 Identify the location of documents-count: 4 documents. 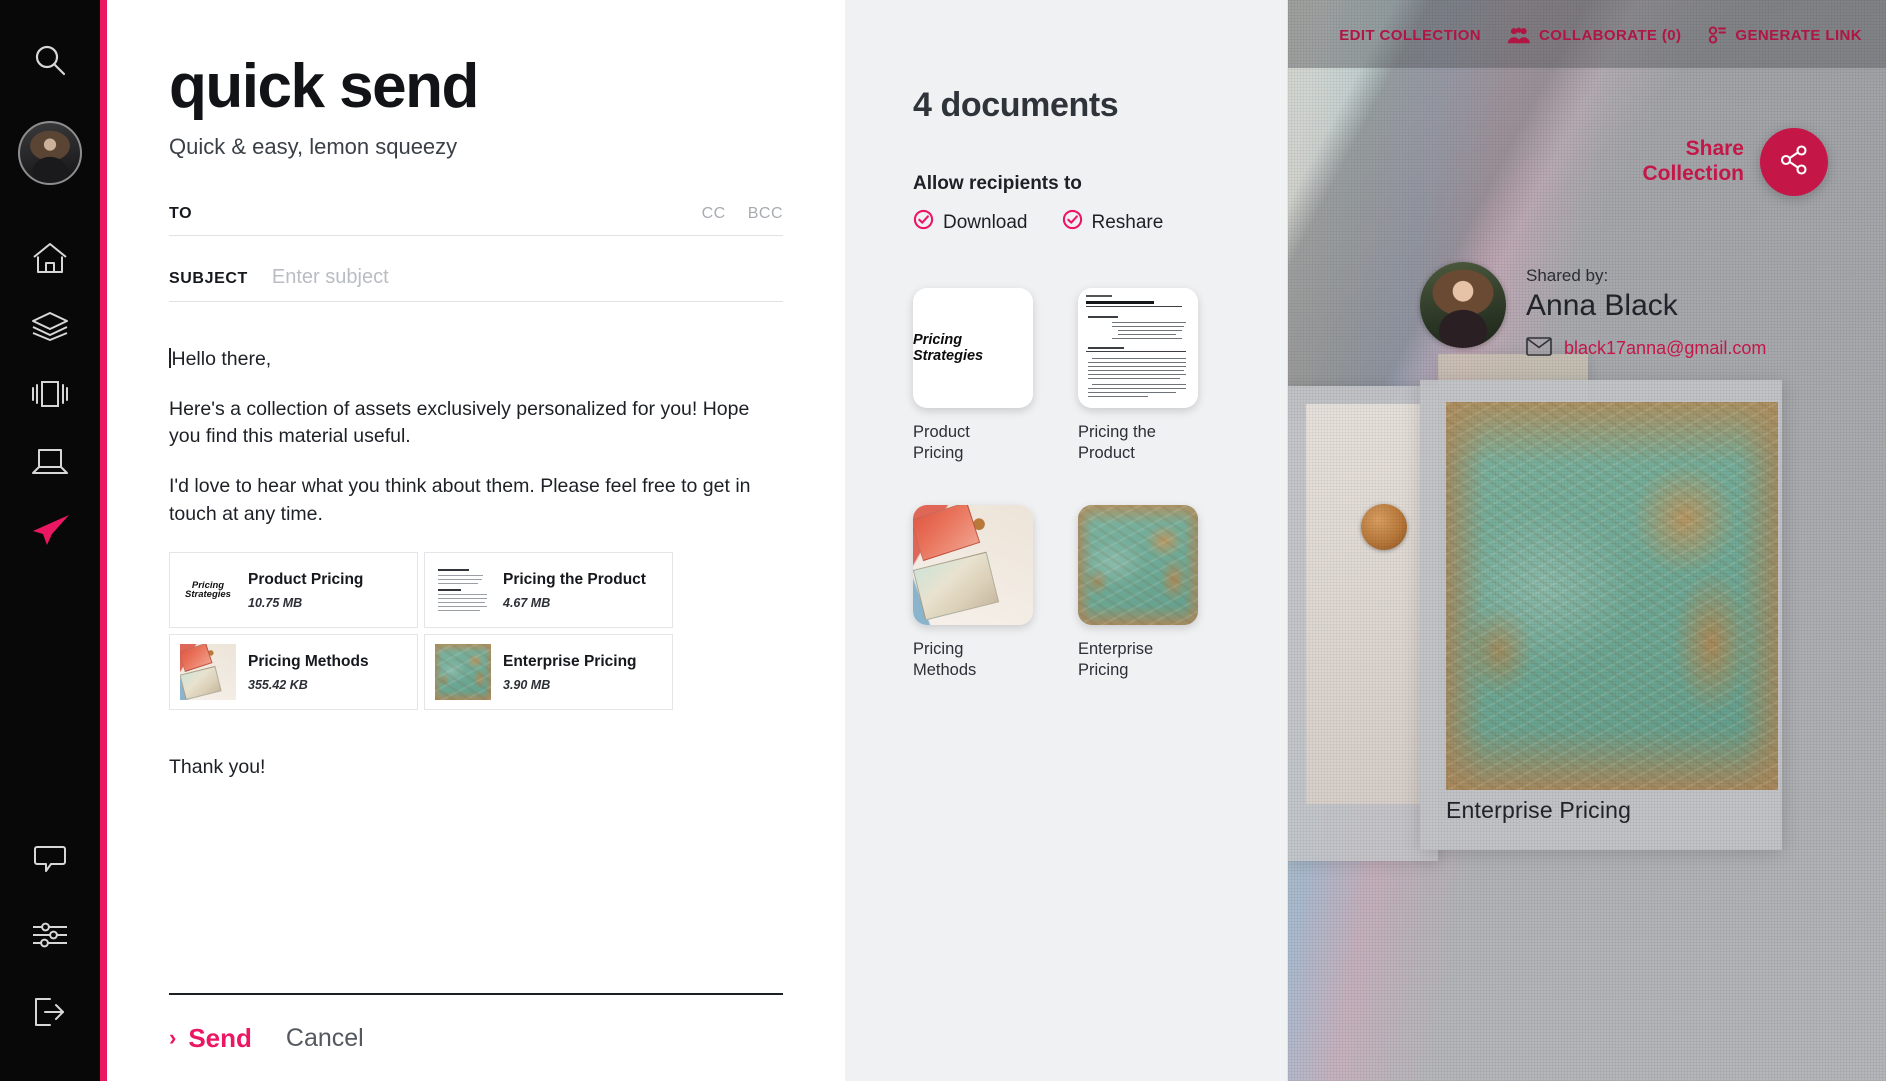
(1016, 105).